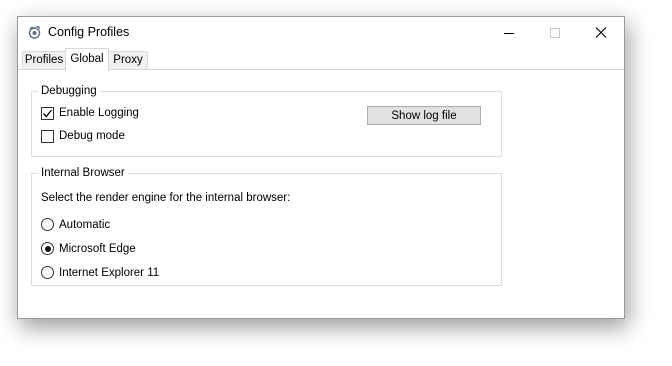 The width and height of the screenshot is (672, 366). What do you see at coordinates (109, 273) in the screenshot?
I see `radio-internet-explorer-11-label: Internet Explorer 11` at bounding box center [109, 273].